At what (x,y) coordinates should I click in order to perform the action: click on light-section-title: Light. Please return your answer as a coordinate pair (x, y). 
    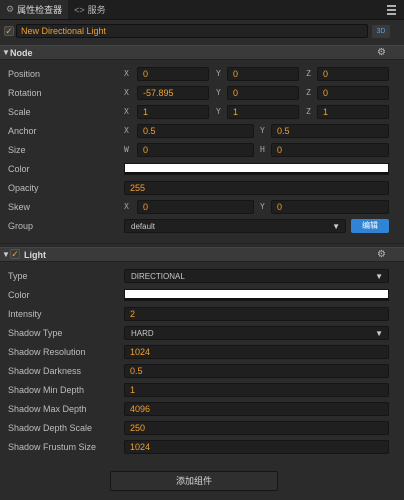
    Looking at the image, I should click on (35, 255).